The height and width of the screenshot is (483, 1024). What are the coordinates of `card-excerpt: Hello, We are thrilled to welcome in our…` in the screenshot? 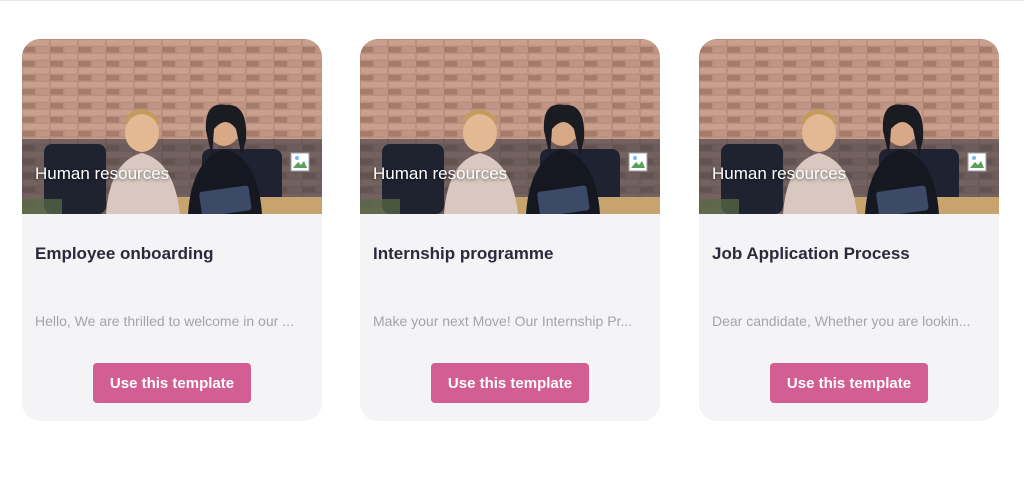 It's located at (164, 321).